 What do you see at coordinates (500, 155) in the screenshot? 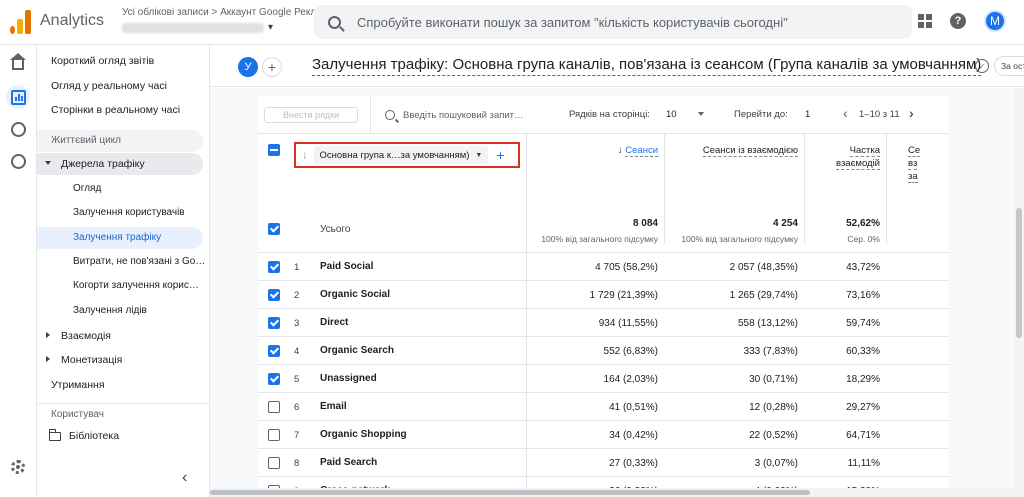
I see `add-dimension-button: +` at bounding box center [500, 155].